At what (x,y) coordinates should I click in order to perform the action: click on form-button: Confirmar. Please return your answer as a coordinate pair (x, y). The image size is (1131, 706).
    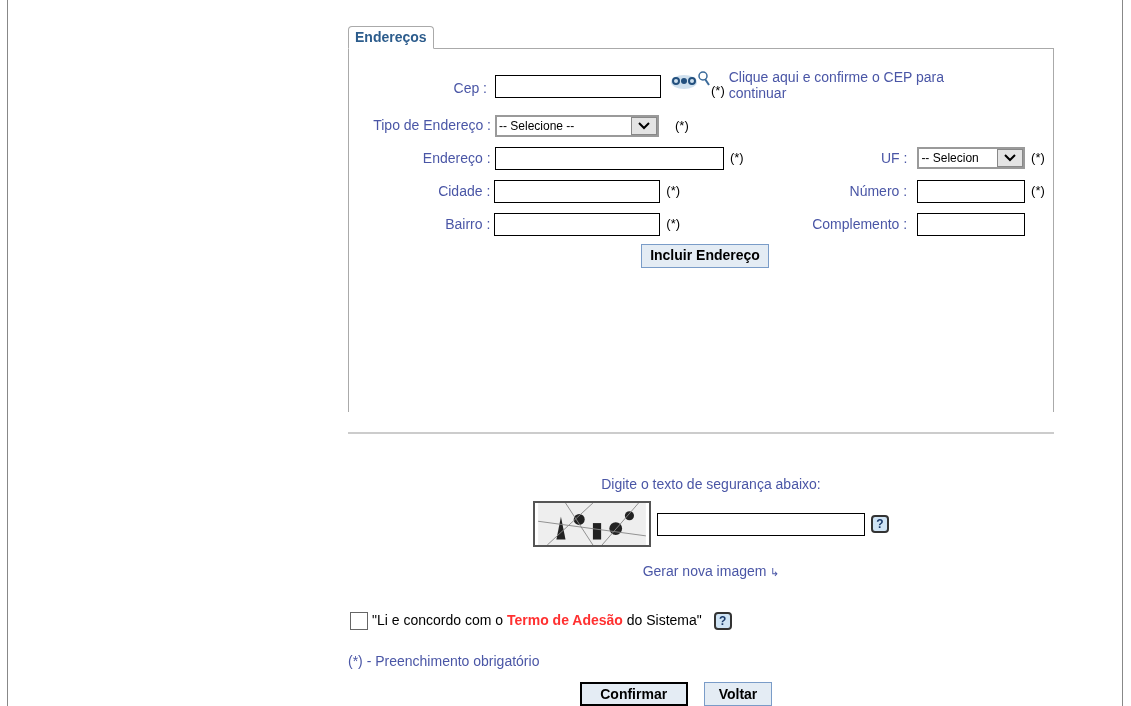
    Looking at the image, I should click on (633, 694).